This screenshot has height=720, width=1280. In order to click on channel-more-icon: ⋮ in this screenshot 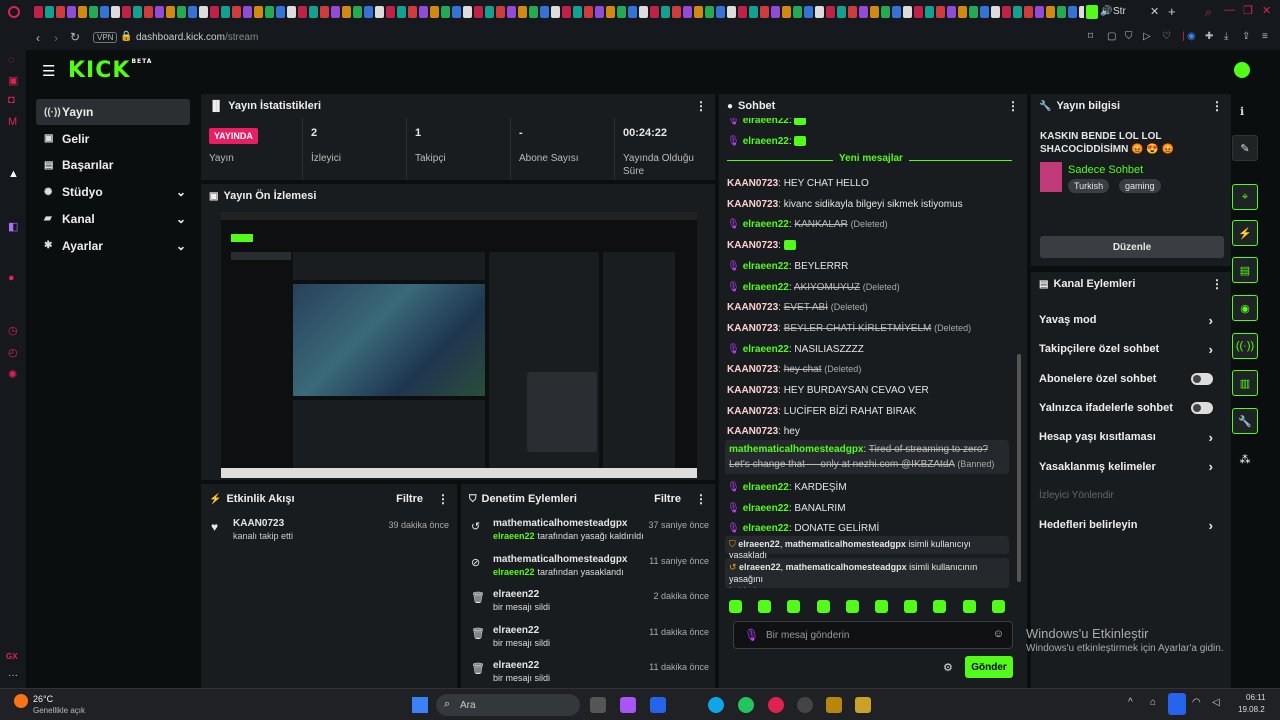, I will do `click(1217, 284)`.